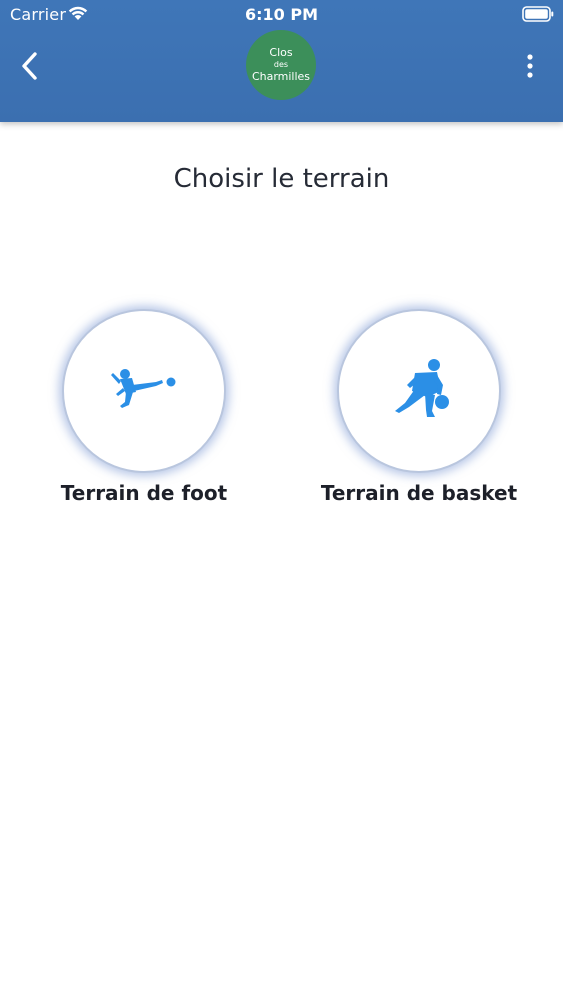 The image size is (563, 1000). What do you see at coordinates (530, 66) in the screenshot?
I see `more-vertical-icon` at bounding box center [530, 66].